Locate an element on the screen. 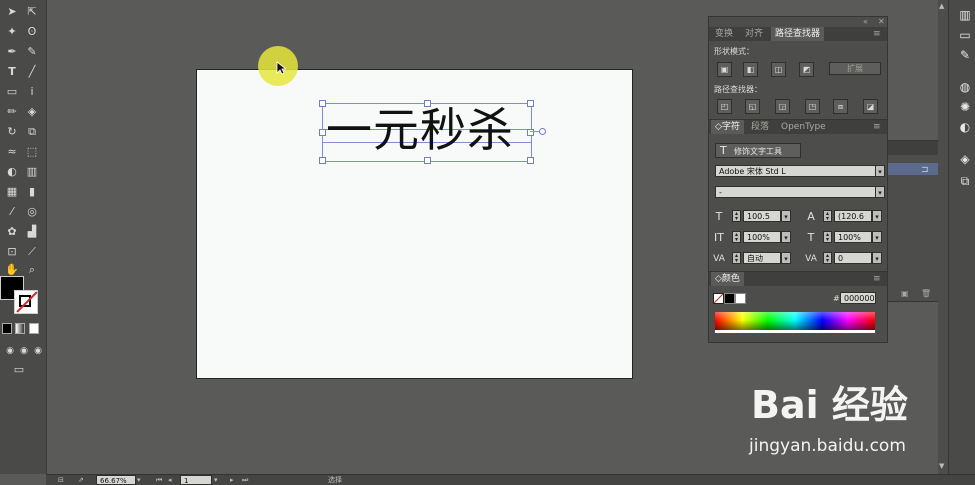  stroke-swatch is located at coordinates (26, 302).